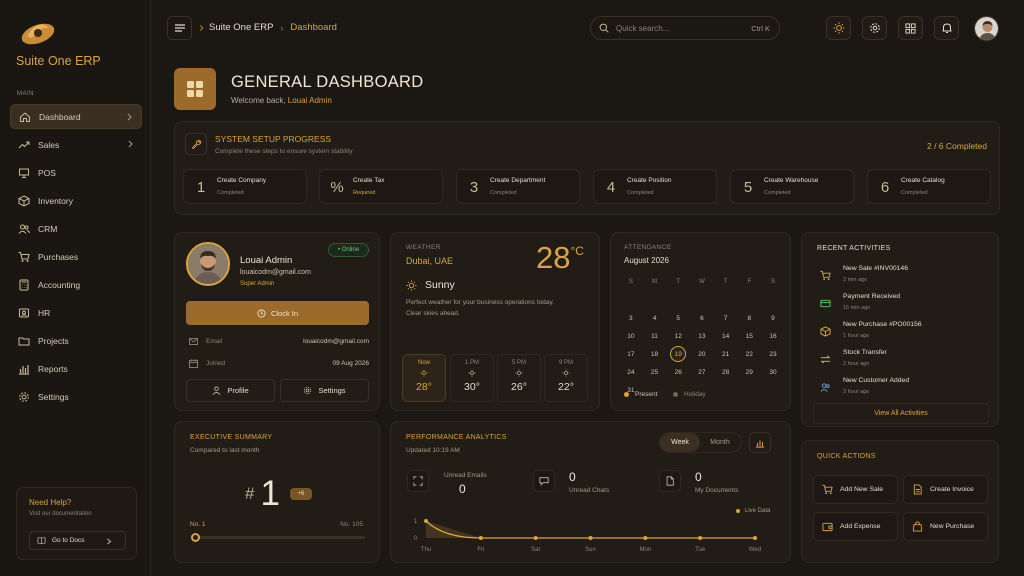  What do you see at coordinates (241, 27) in the screenshot?
I see `breadcrumb-root: Suite One ERP` at bounding box center [241, 27].